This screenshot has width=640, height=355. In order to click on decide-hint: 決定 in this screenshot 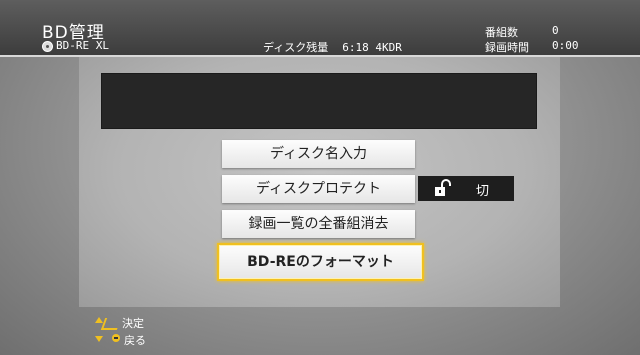, I will do `click(133, 323)`.